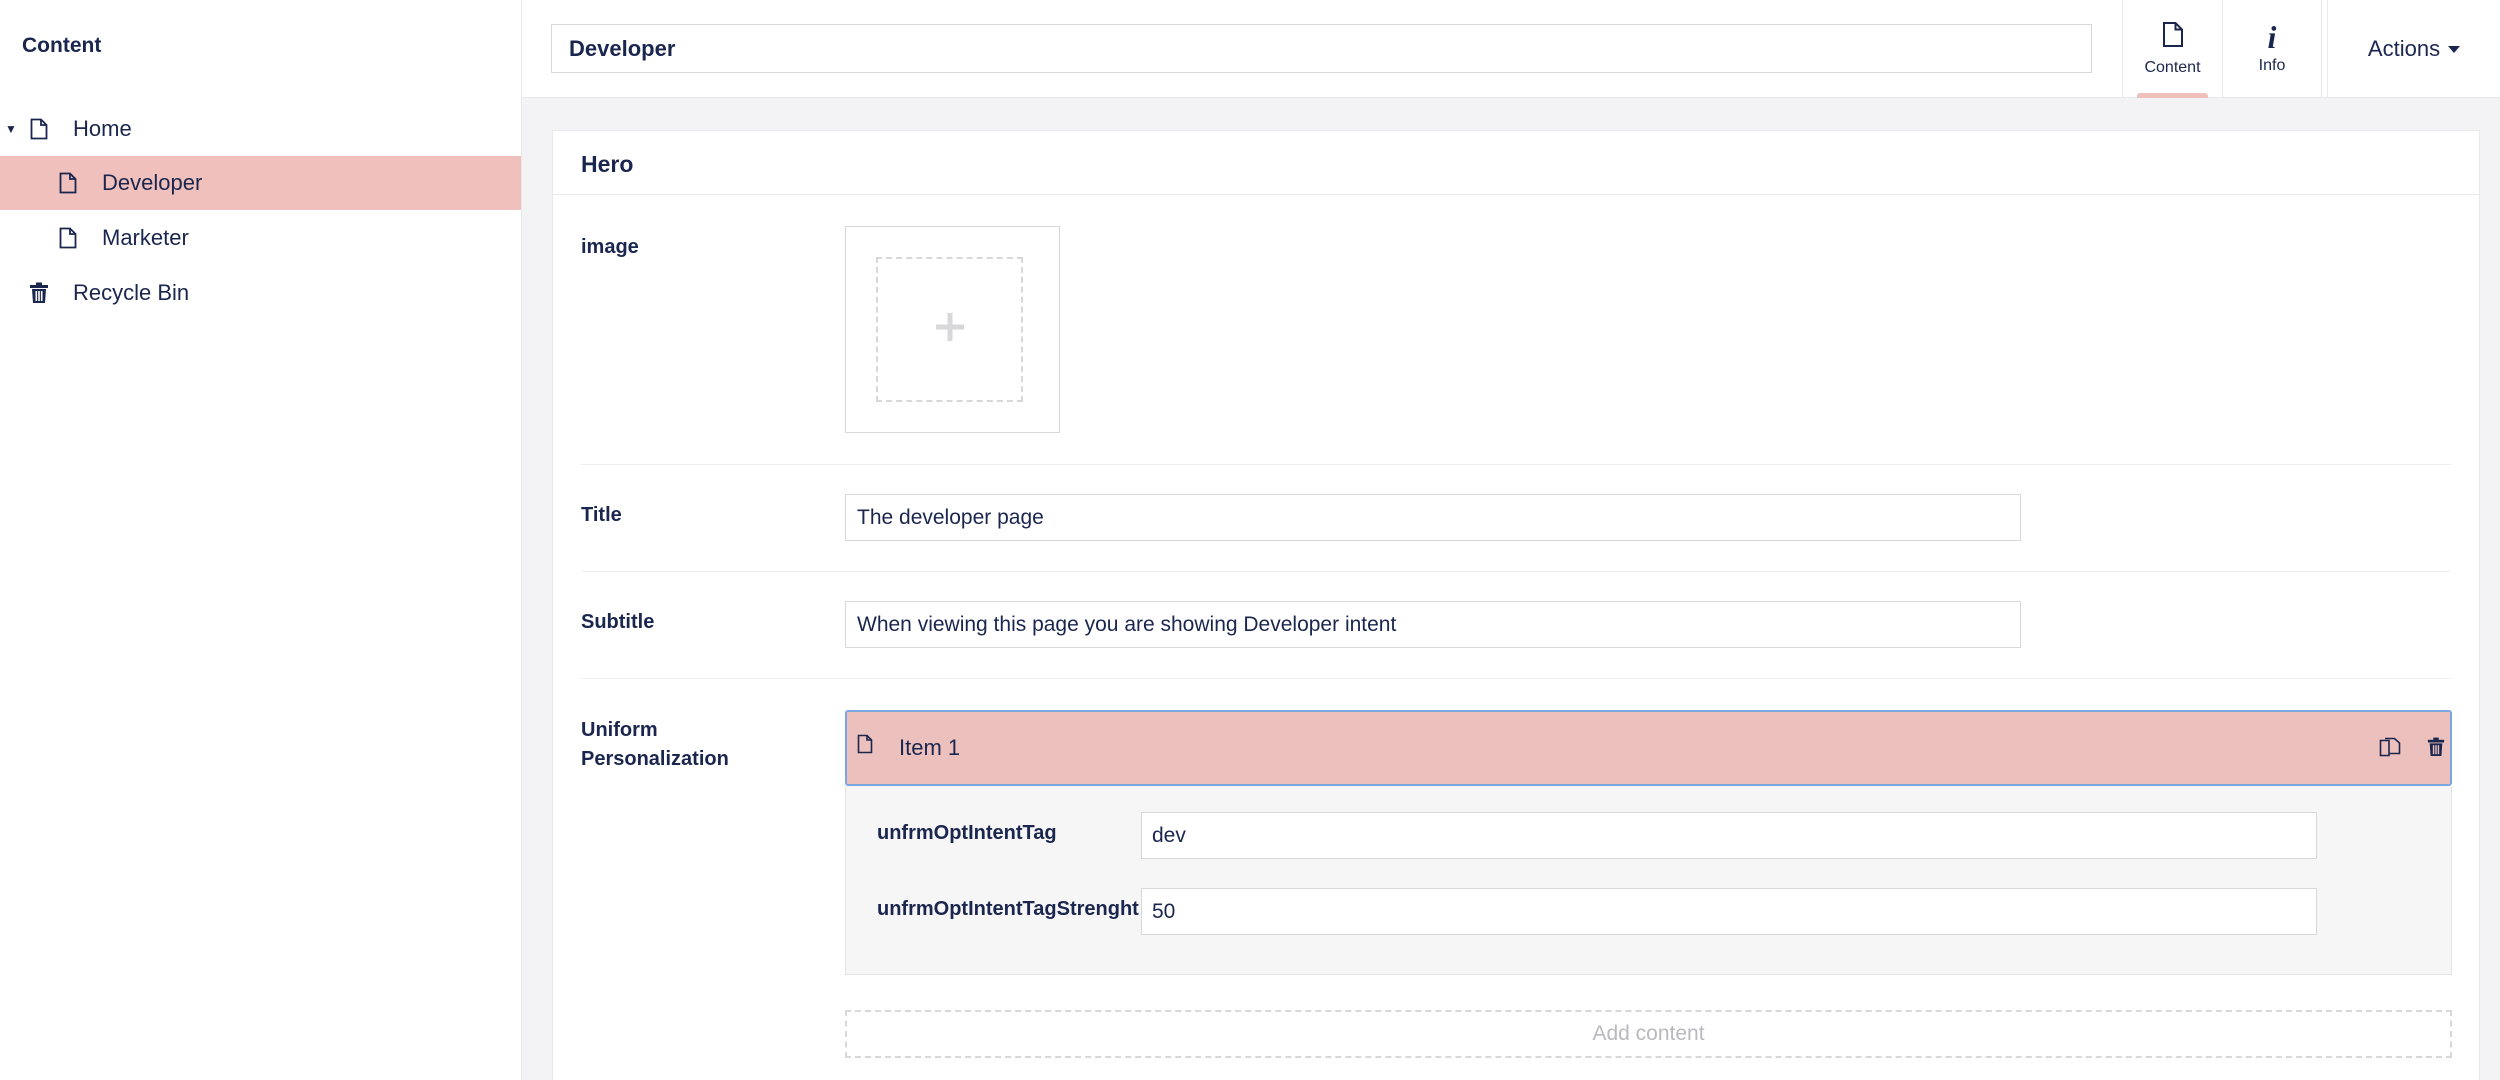 This screenshot has height=1080, width=2500. I want to click on chevron-down-icon, so click(2454, 49).